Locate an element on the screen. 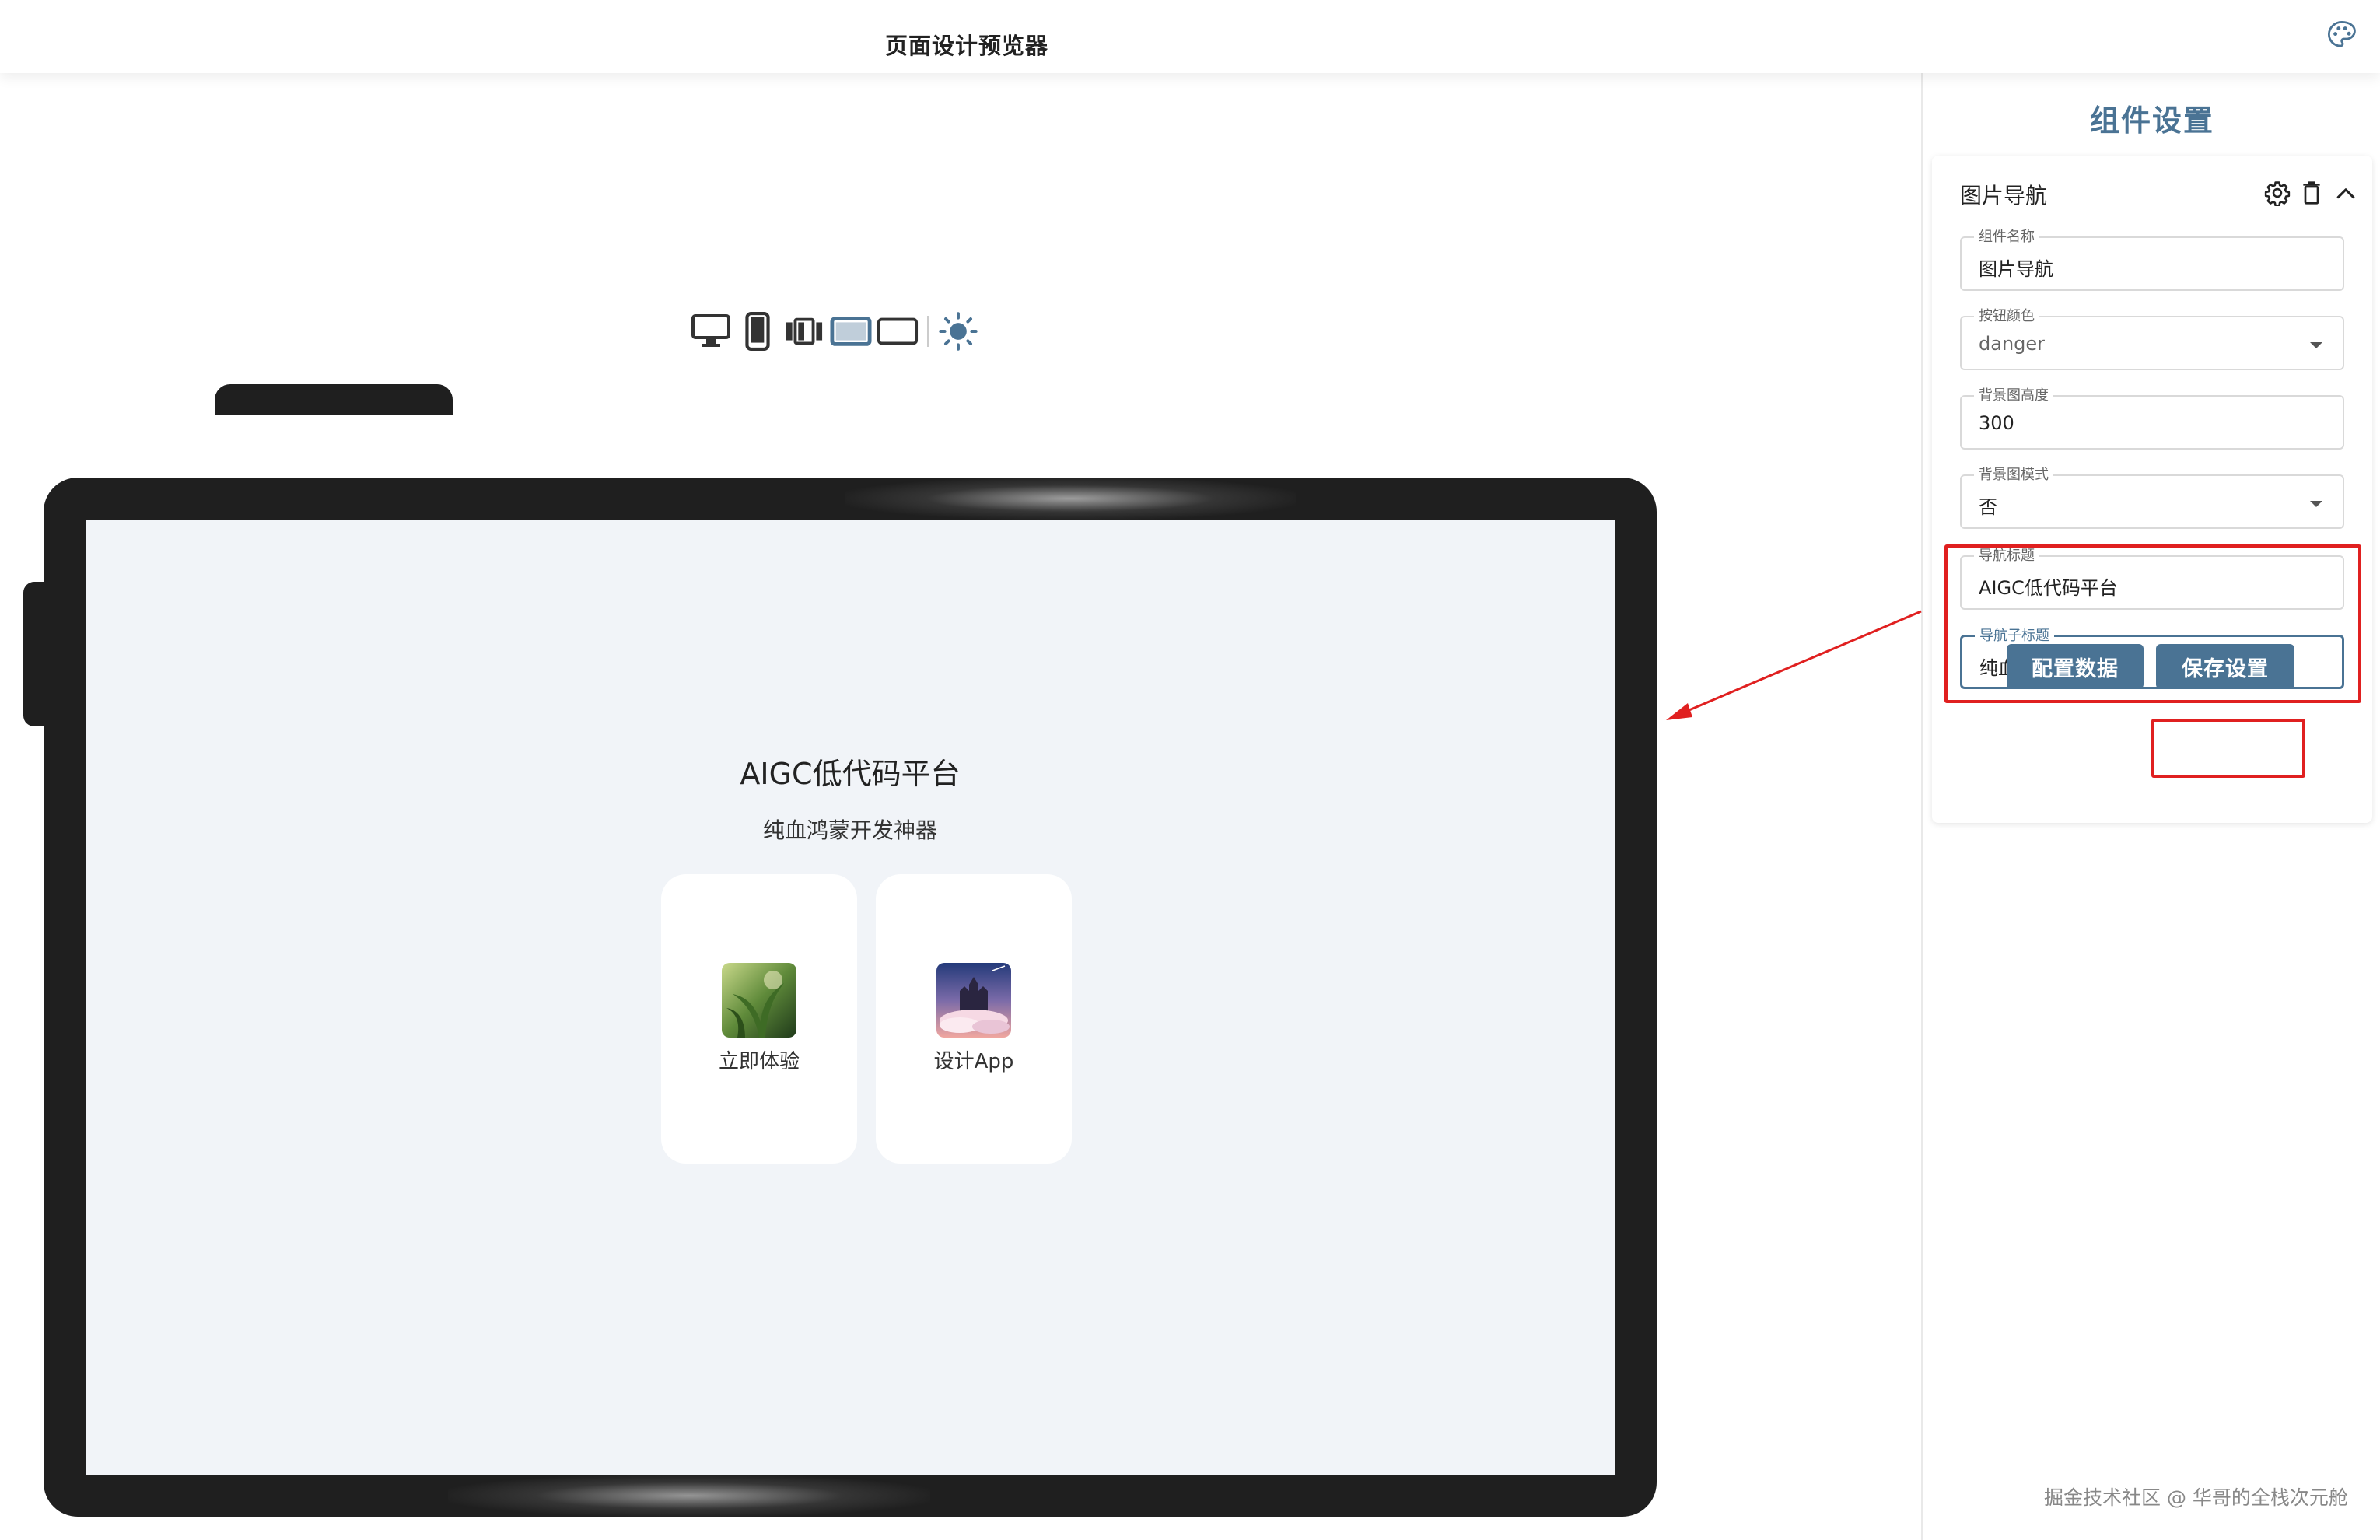 This screenshot has height=1540, width=2380. chevron-up-icon is located at coordinates (2346, 193).